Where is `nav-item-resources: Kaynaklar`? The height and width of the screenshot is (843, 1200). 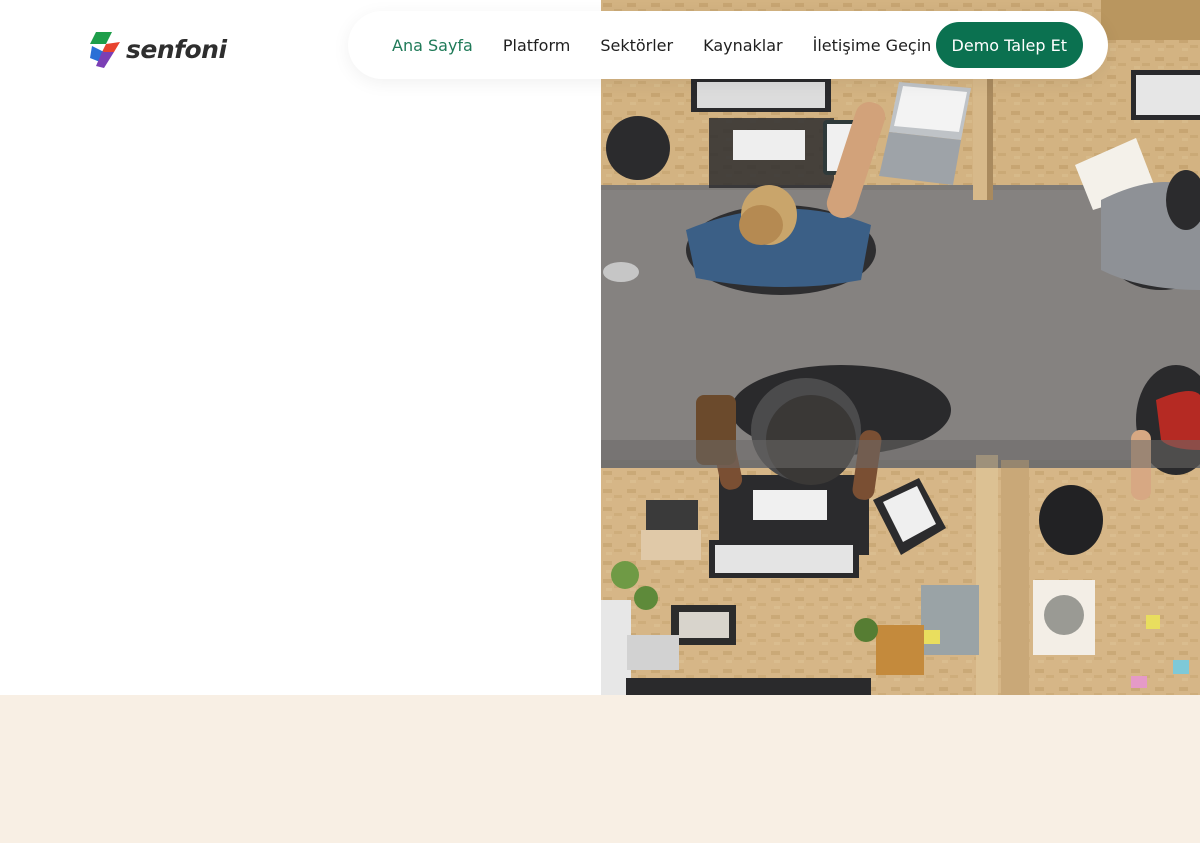
nav-item-resources: Kaynaklar is located at coordinates (743, 45).